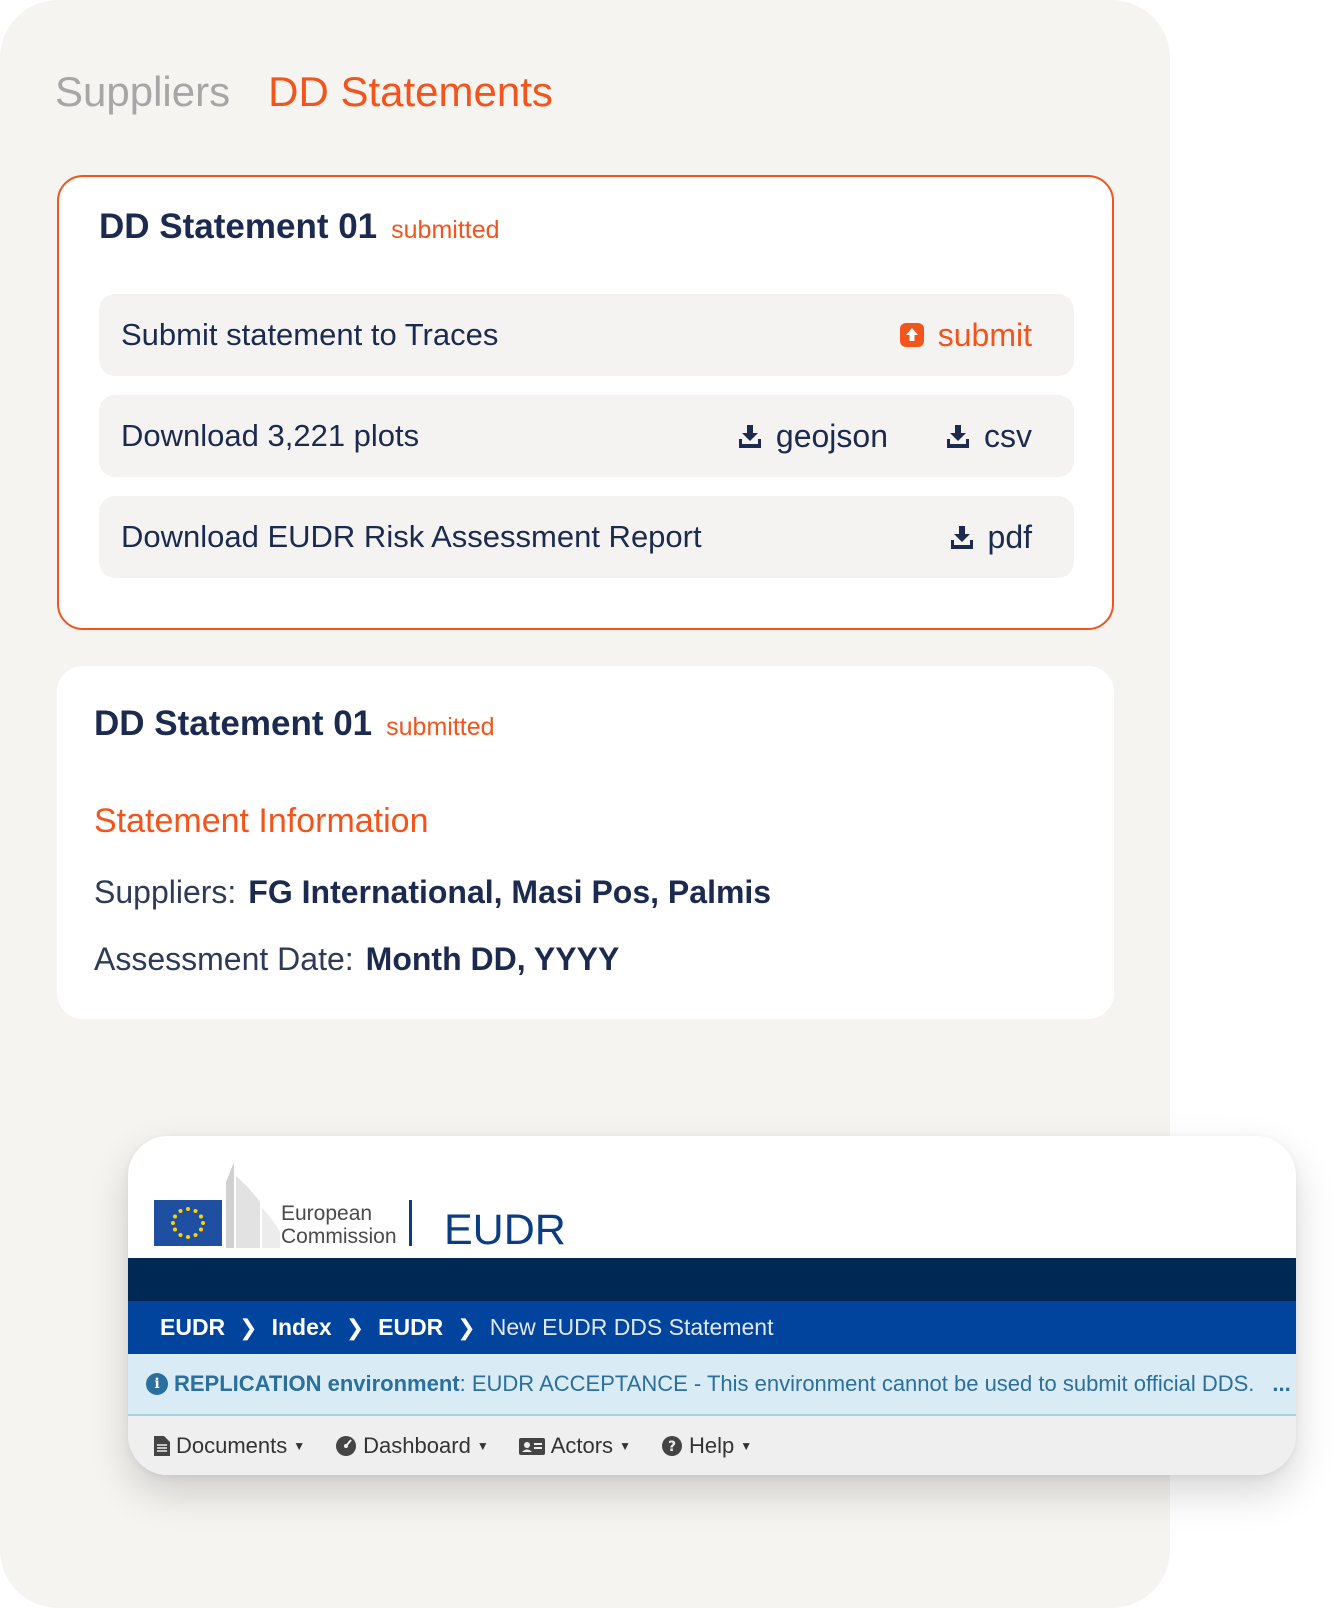  What do you see at coordinates (317, 1383) in the screenshot?
I see `notice-title: REPLICATION environment` at bounding box center [317, 1383].